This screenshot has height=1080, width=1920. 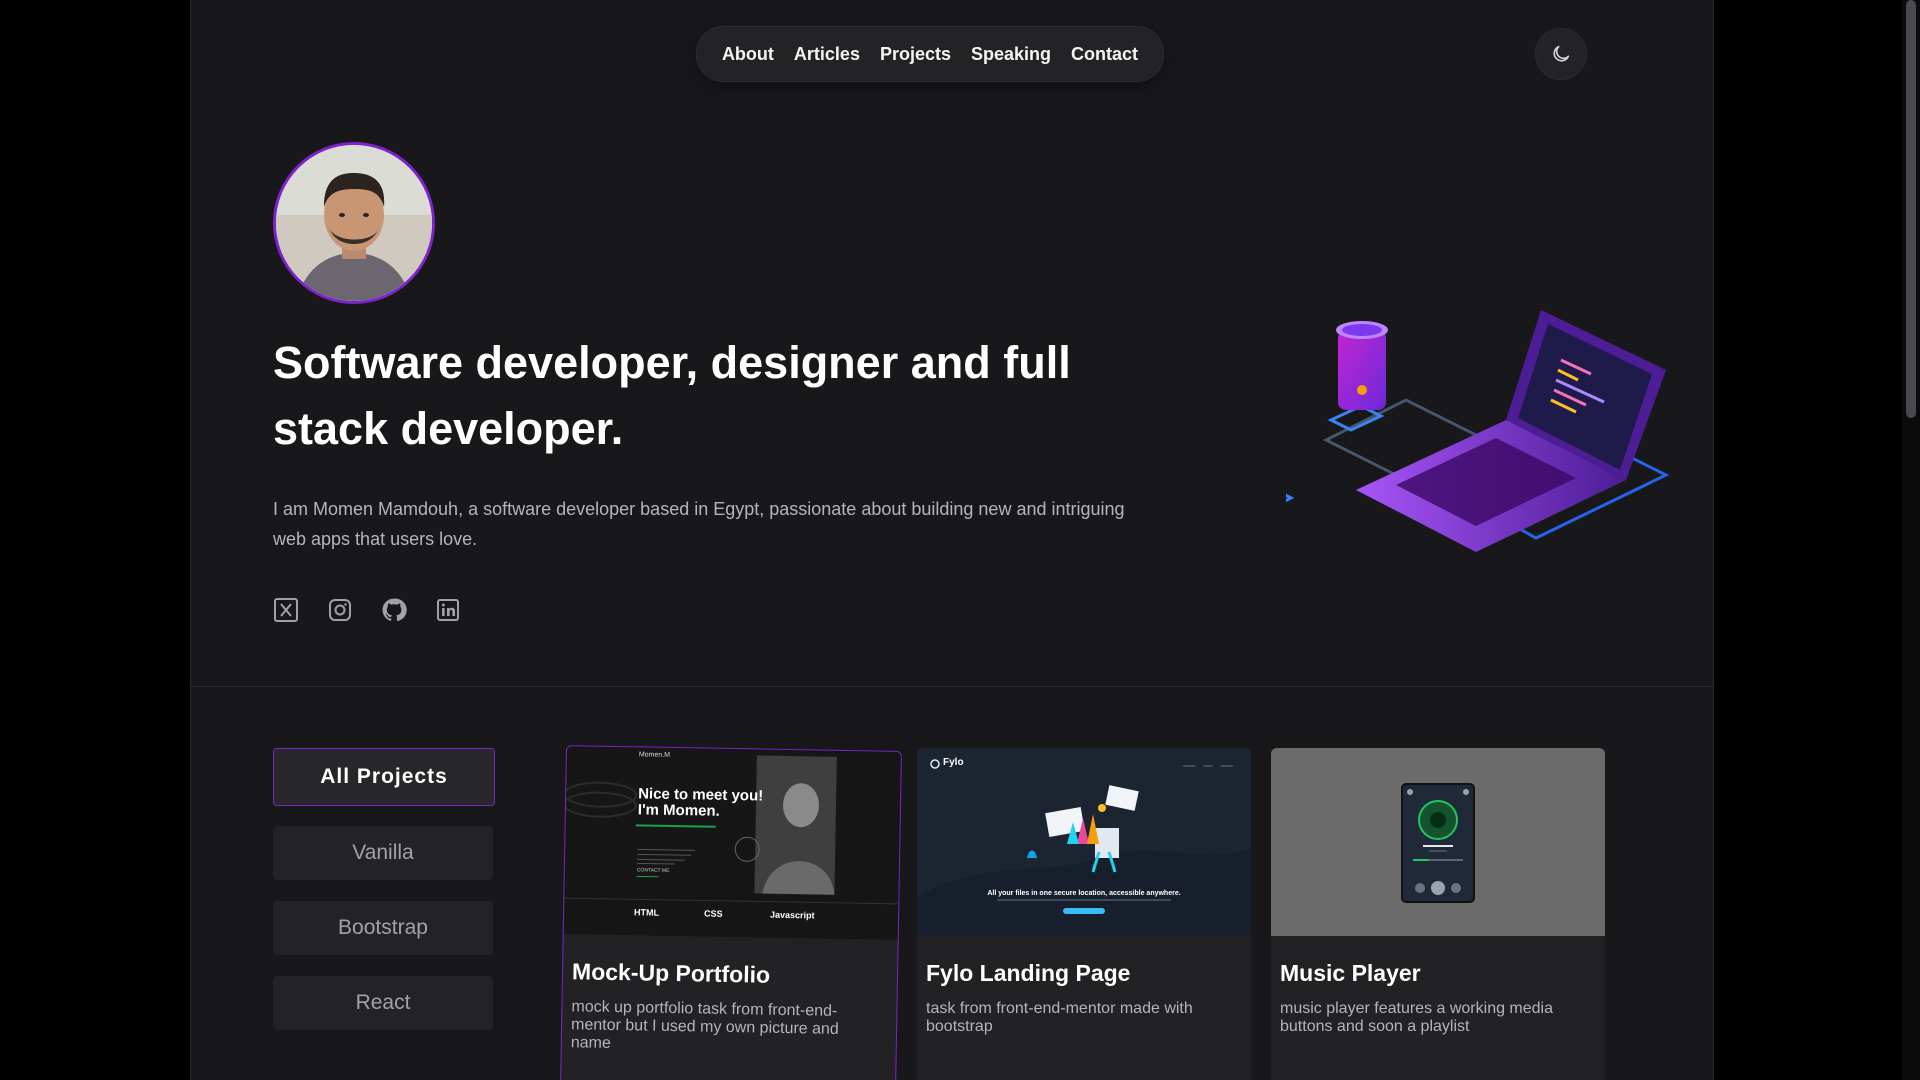 I want to click on project-title: Fylo Landing Page, so click(x=1028, y=973).